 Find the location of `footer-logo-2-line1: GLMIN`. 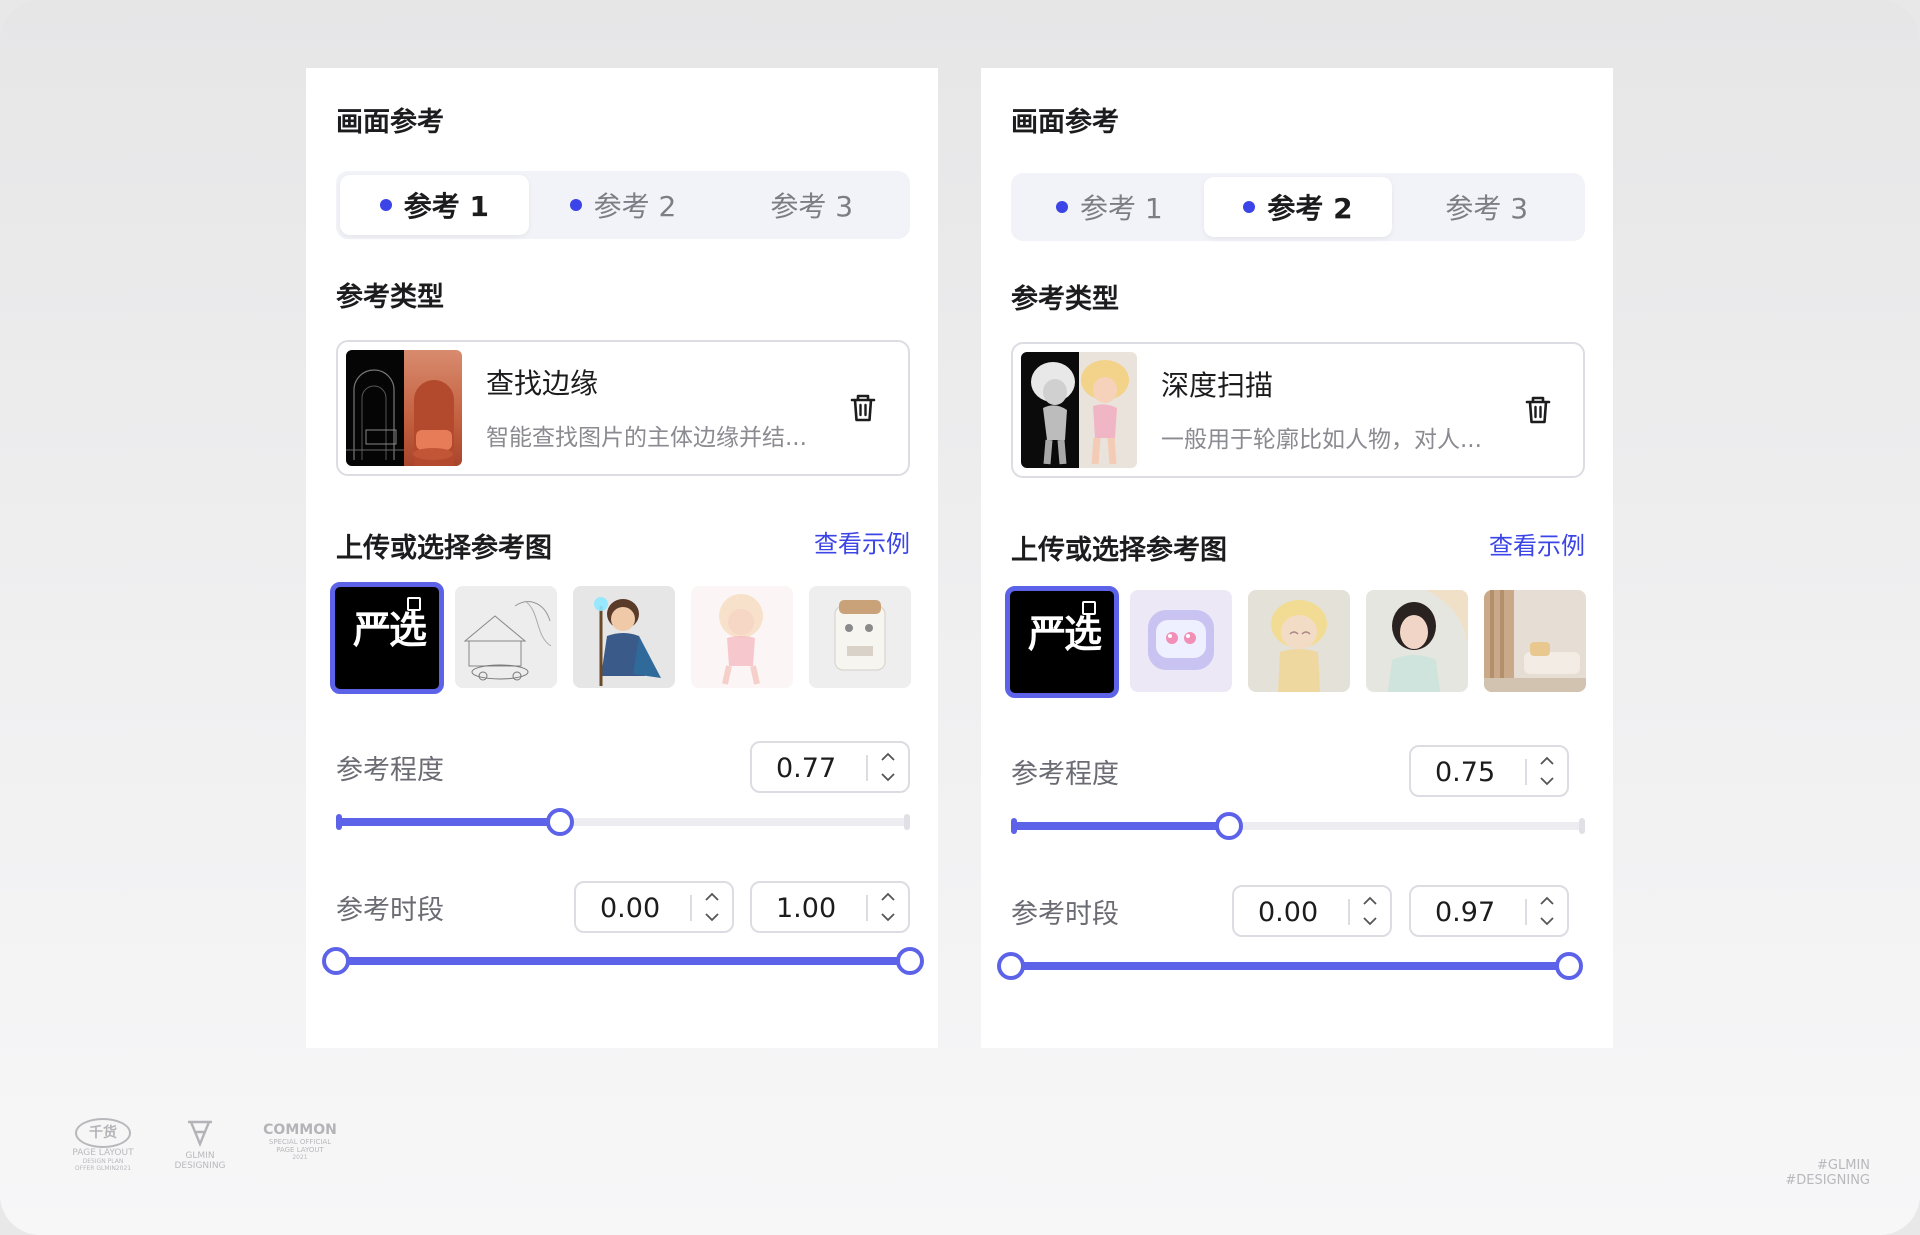

footer-logo-2-line1: GLMIN is located at coordinates (200, 1156).